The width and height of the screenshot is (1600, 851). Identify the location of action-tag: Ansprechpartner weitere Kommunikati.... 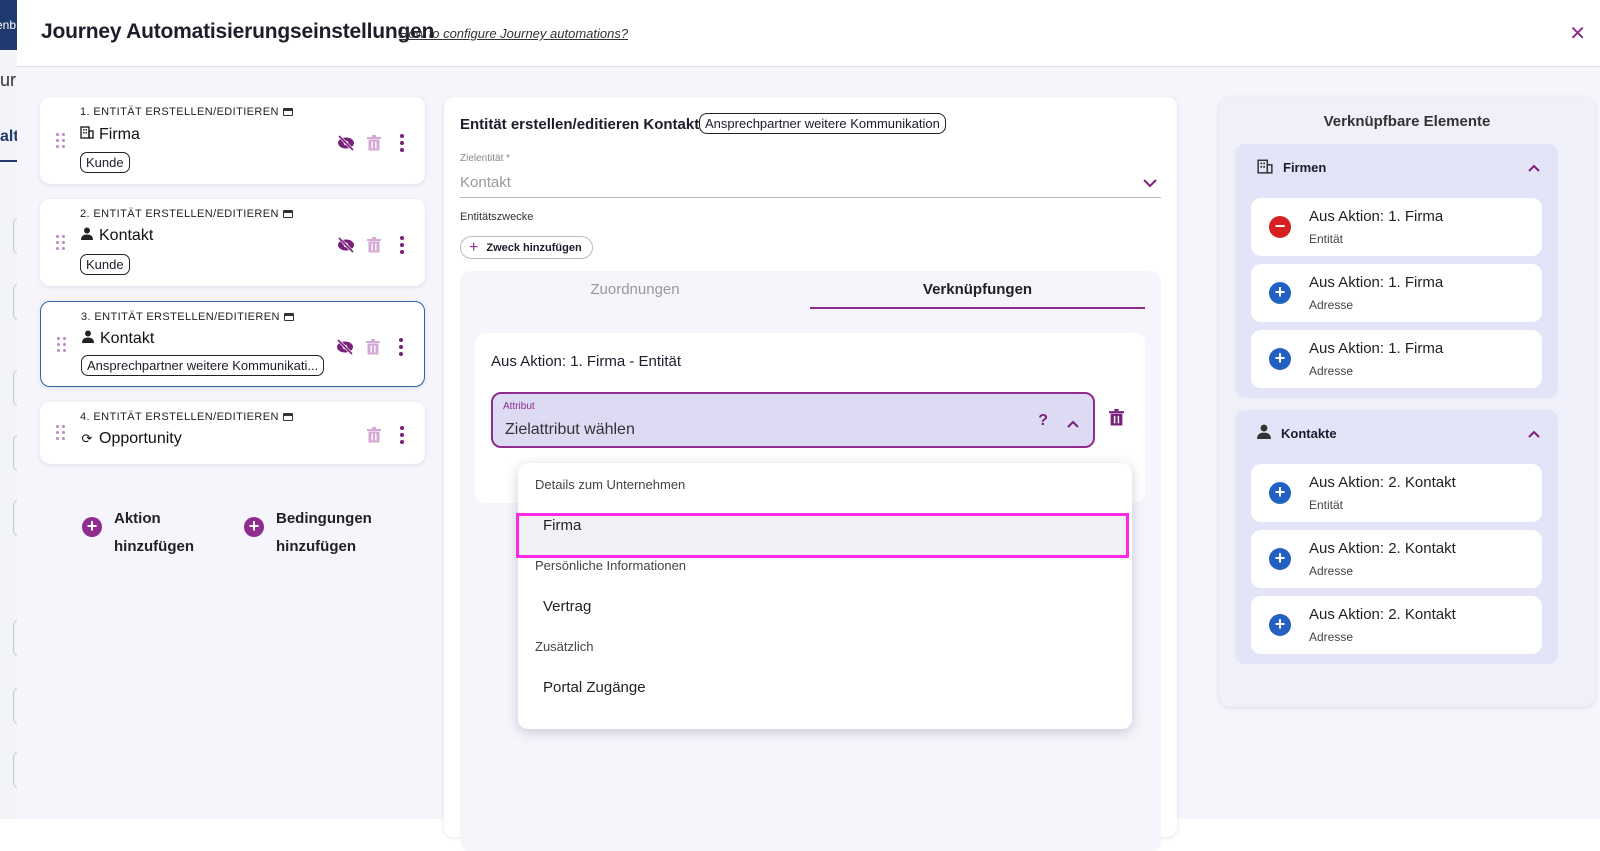
(203, 365).